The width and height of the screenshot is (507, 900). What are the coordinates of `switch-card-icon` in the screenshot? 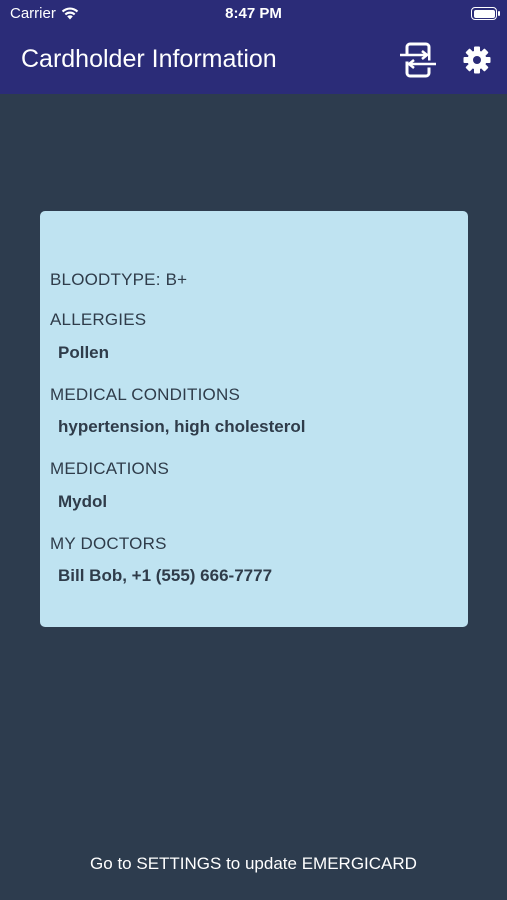 It's located at (418, 60).